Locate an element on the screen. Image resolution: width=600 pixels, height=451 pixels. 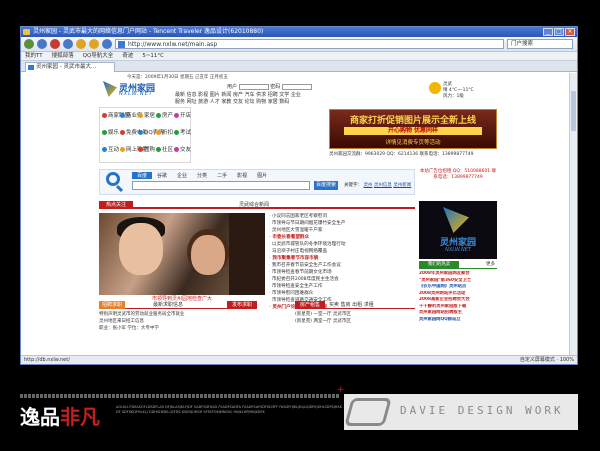
maximize-icon: □ is located at coordinates (559, 32).